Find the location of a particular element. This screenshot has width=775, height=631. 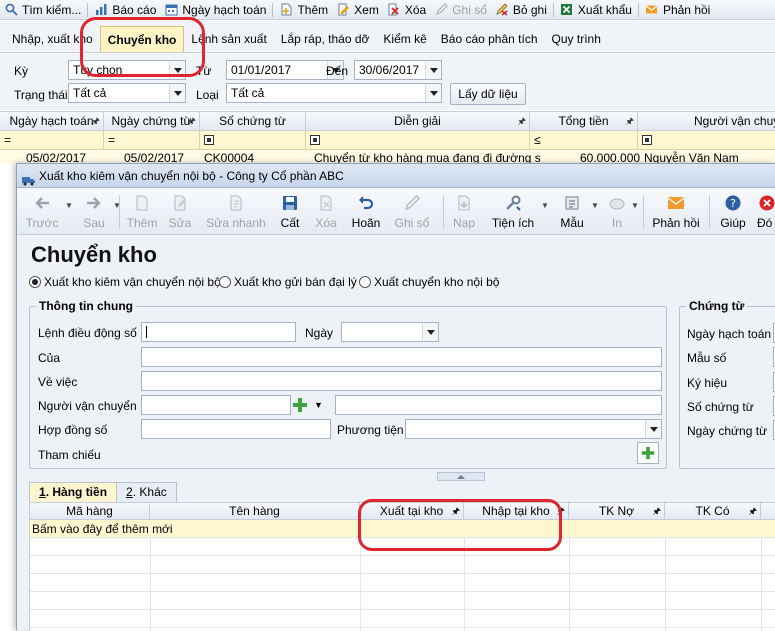

column-header: TK Nợ 🖈 is located at coordinates (617, 511).